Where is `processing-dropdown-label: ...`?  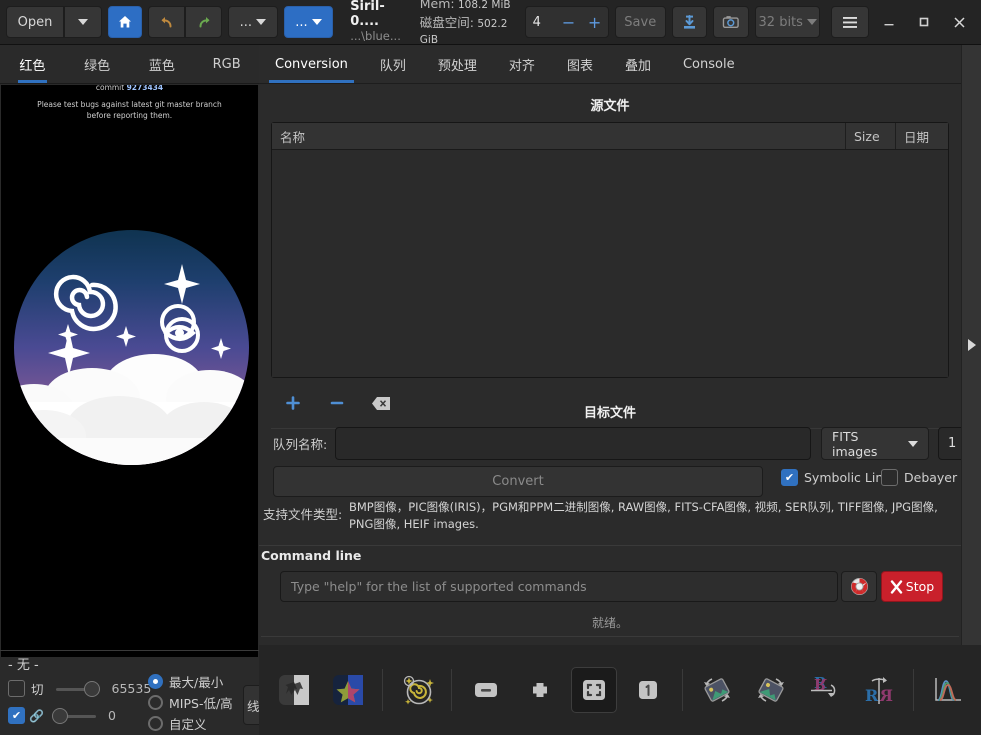 processing-dropdown-label: ... is located at coordinates (301, 22).